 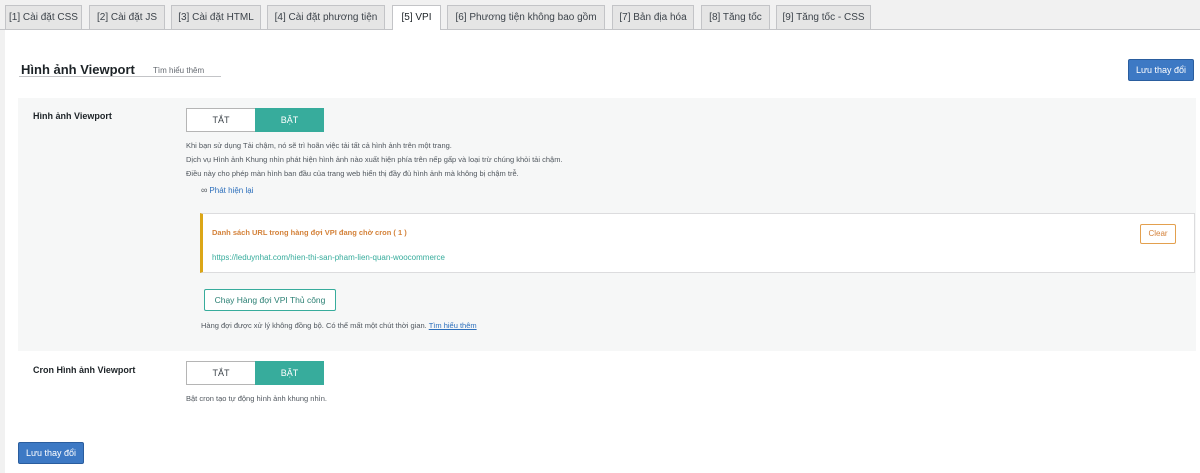 I want to click on tab-excluded-media: [6] Phương tiện không bao gồm, so click(x=526, y=17).